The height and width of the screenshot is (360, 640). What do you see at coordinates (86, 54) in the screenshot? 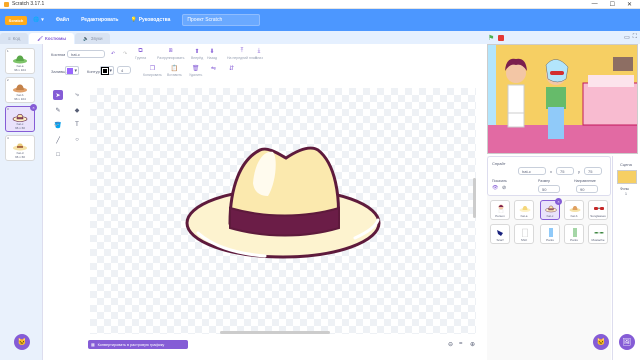
I see `costume-name-input: hat-c` at bounding box center [86, 54].